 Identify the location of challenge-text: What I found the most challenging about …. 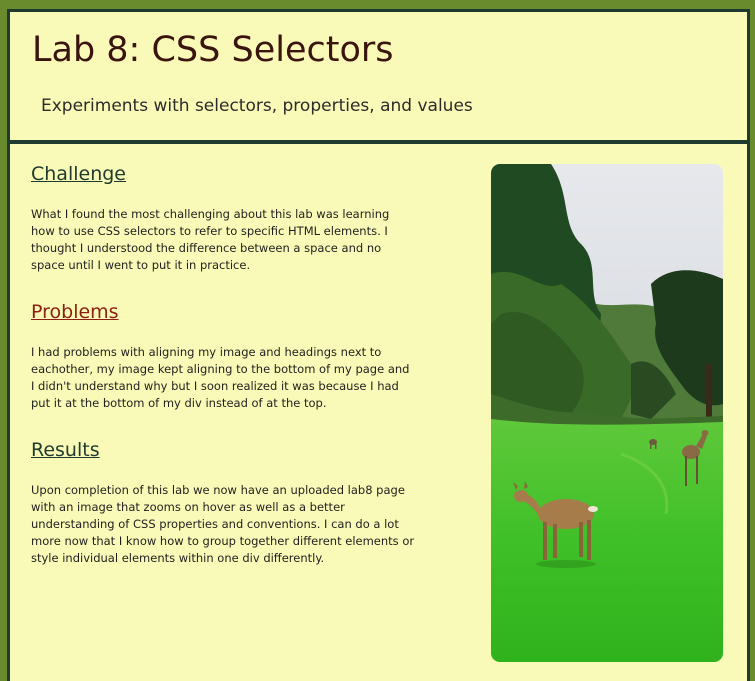
(210, 239).